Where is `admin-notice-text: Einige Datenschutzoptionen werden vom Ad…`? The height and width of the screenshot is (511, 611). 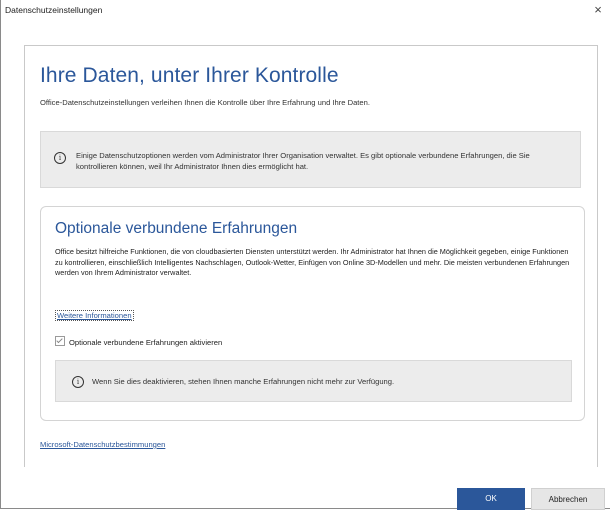
admin-notice-text: Einige Datenschutzoptionen werden vom Ad… is located at coordinates (303, 161).